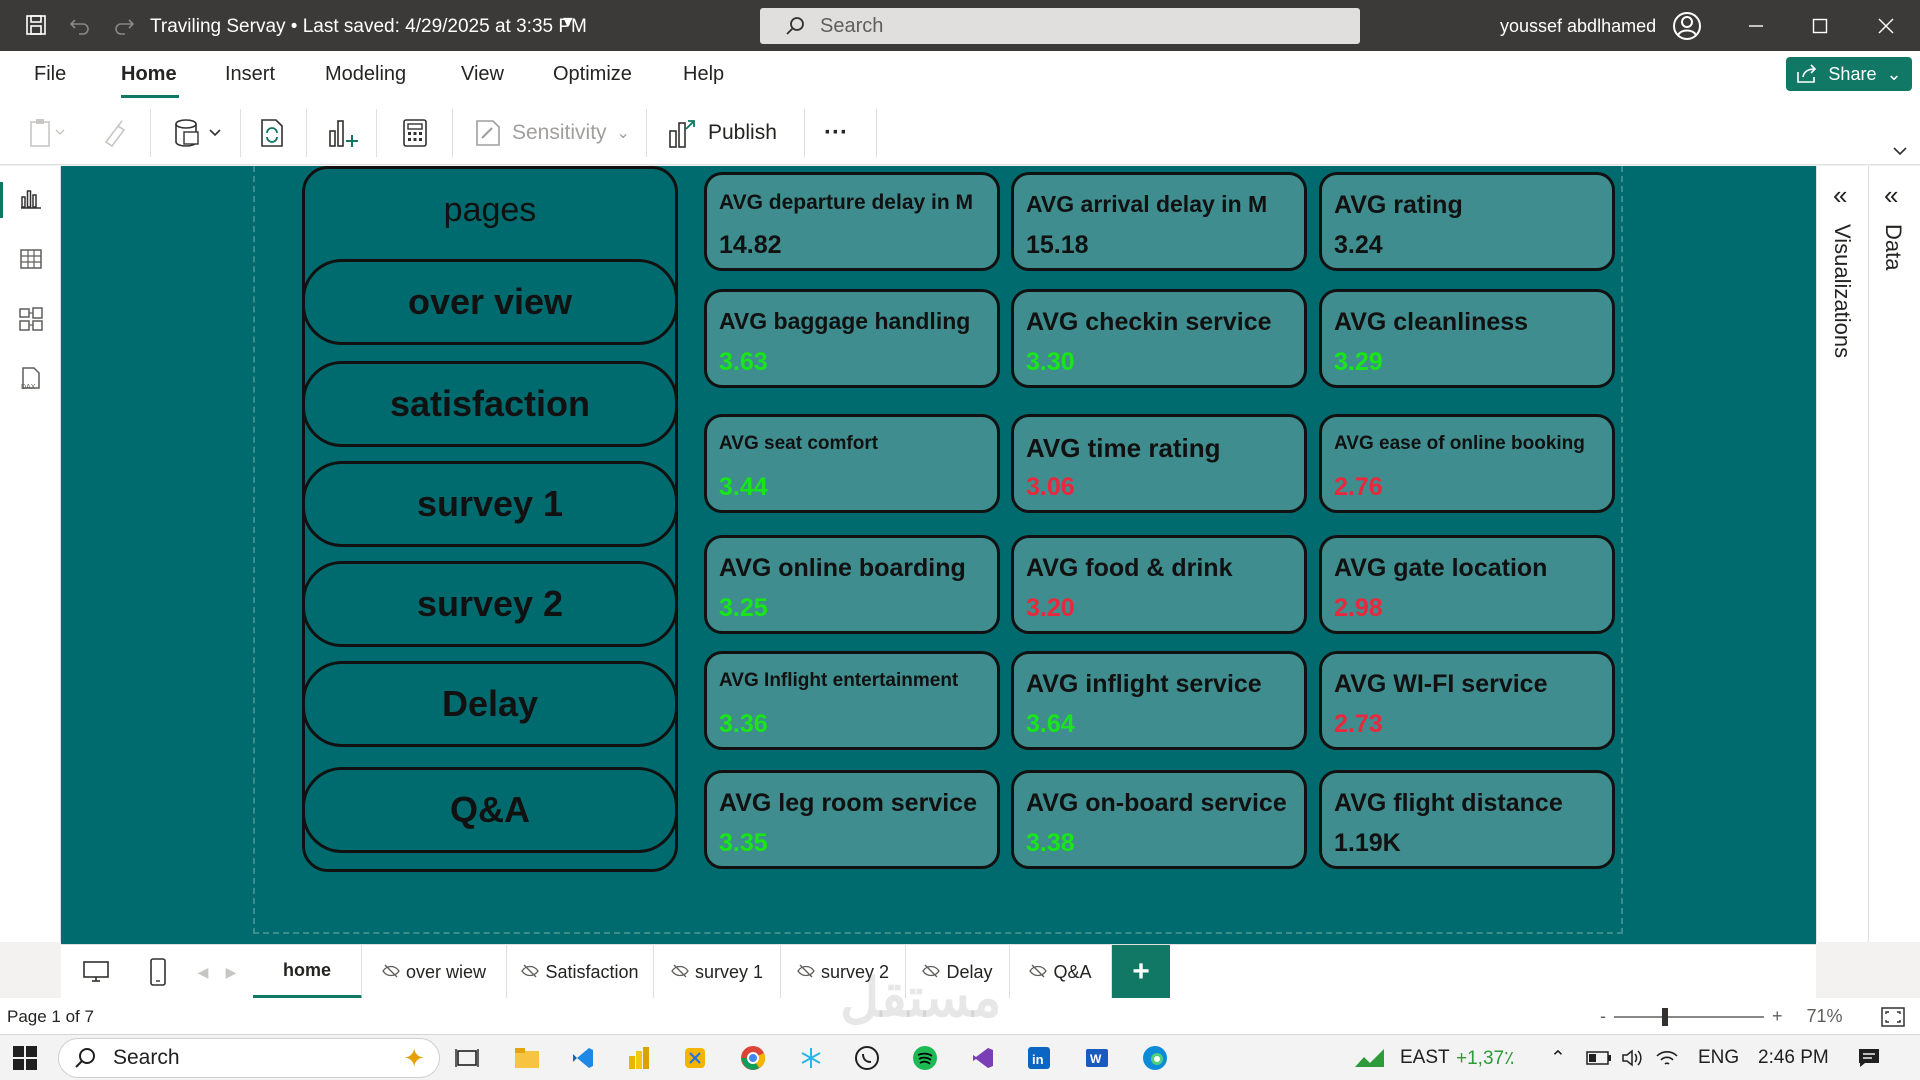 The height and width of the screenshot is (1080, 1920). What do you see at coordinates (365, 74) in the screenshot?
I see `menu-modeling: Modeling` at bounding box center [365, 74].